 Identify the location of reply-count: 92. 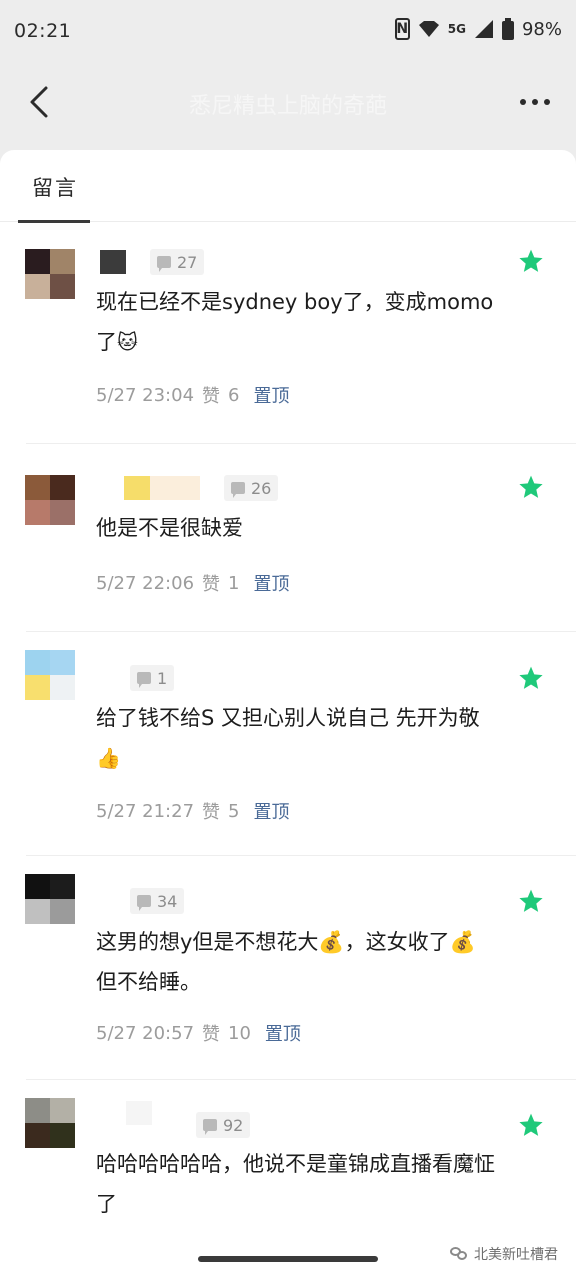
(233, 1125).